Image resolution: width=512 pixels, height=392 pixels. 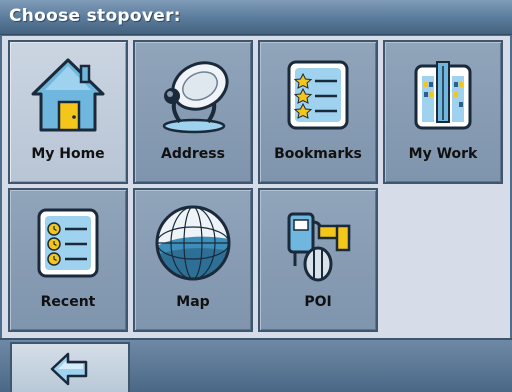 What do you see at coordinates (68, 302) in the screenshot?
I see `tile-label: Recent` at bounding box center [68, 302].